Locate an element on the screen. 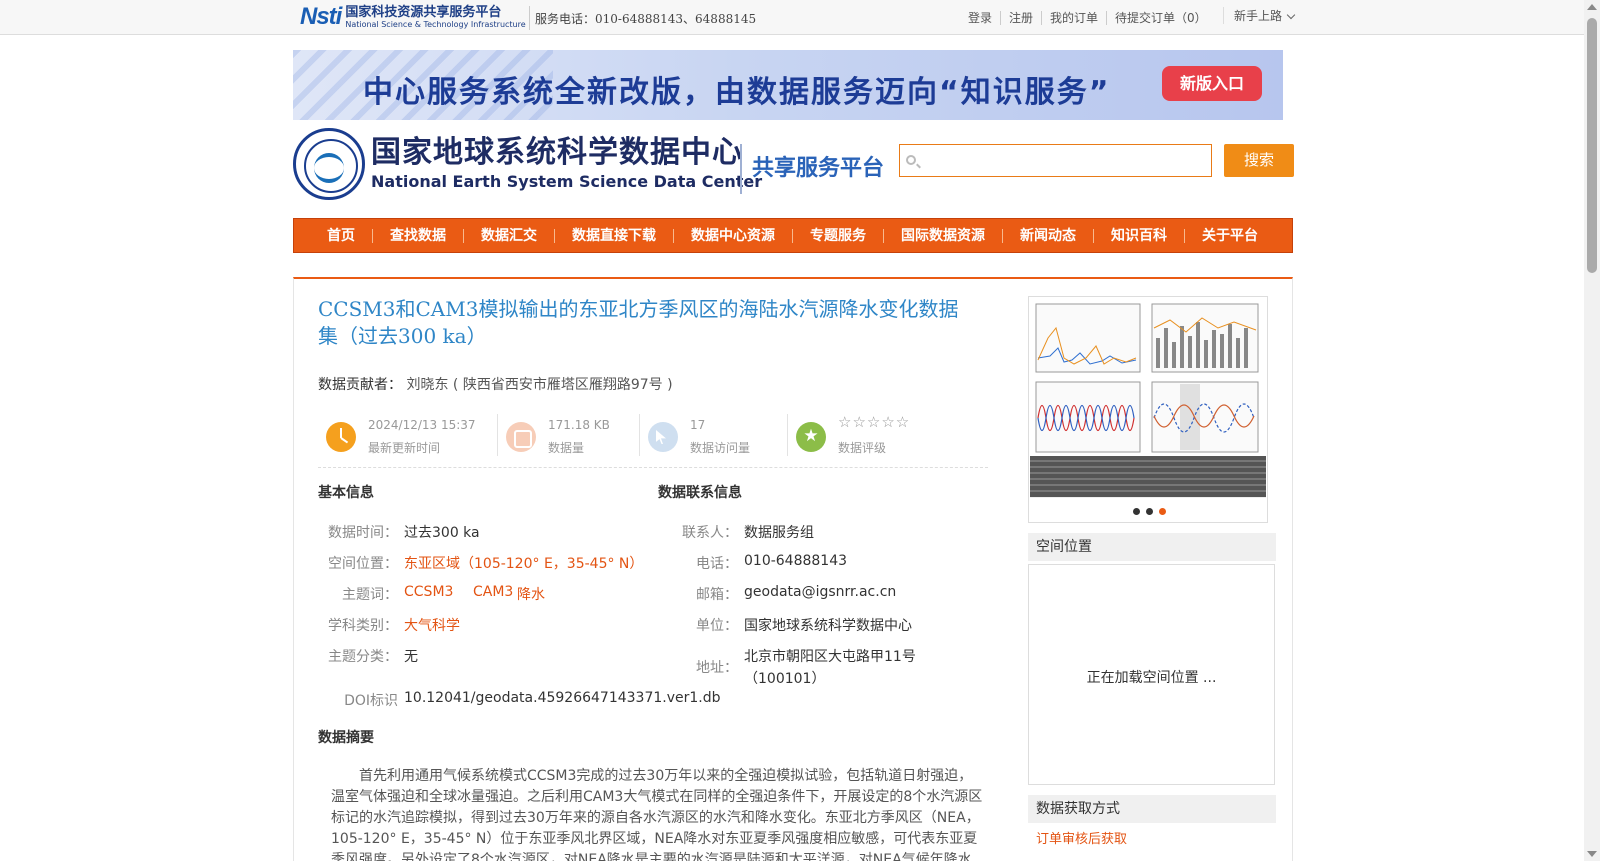  new-version-button: 新版入口 is located at coordinates (1212, 83).